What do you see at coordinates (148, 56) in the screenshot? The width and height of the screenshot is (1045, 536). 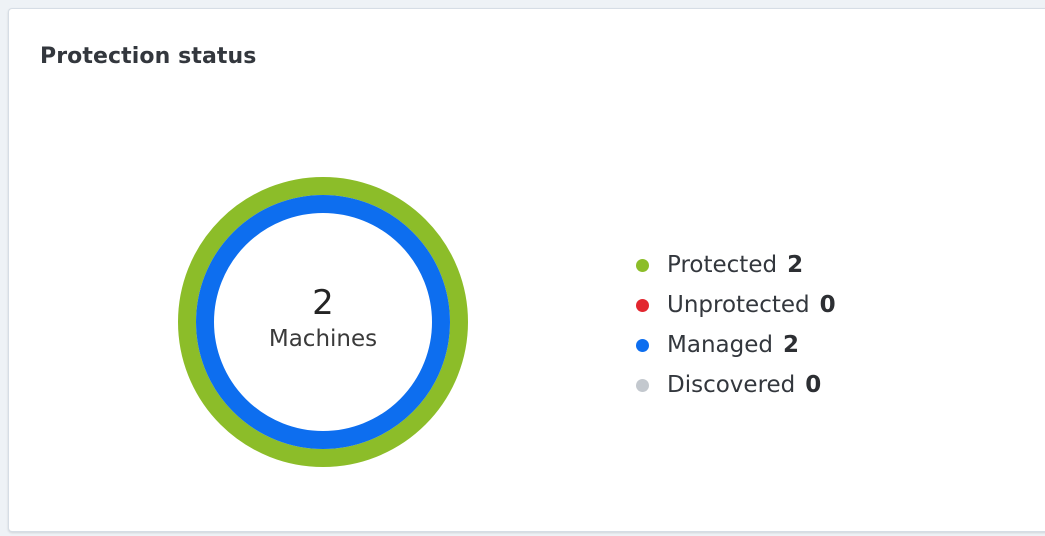 I see `widget-title: Protection status` at bounding box center [148, 56].